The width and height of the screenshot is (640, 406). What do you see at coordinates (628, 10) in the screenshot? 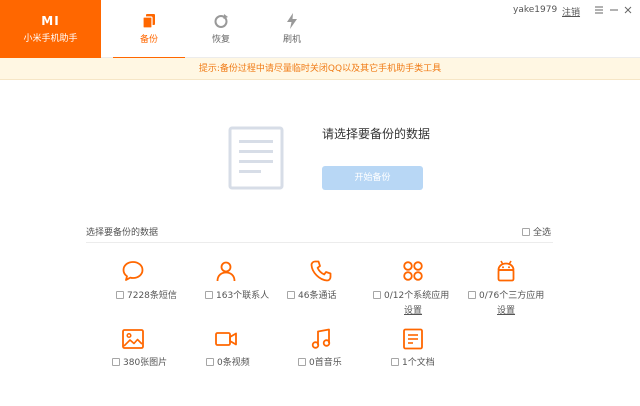
I see `close-icon` at bounding box center [628, 10].